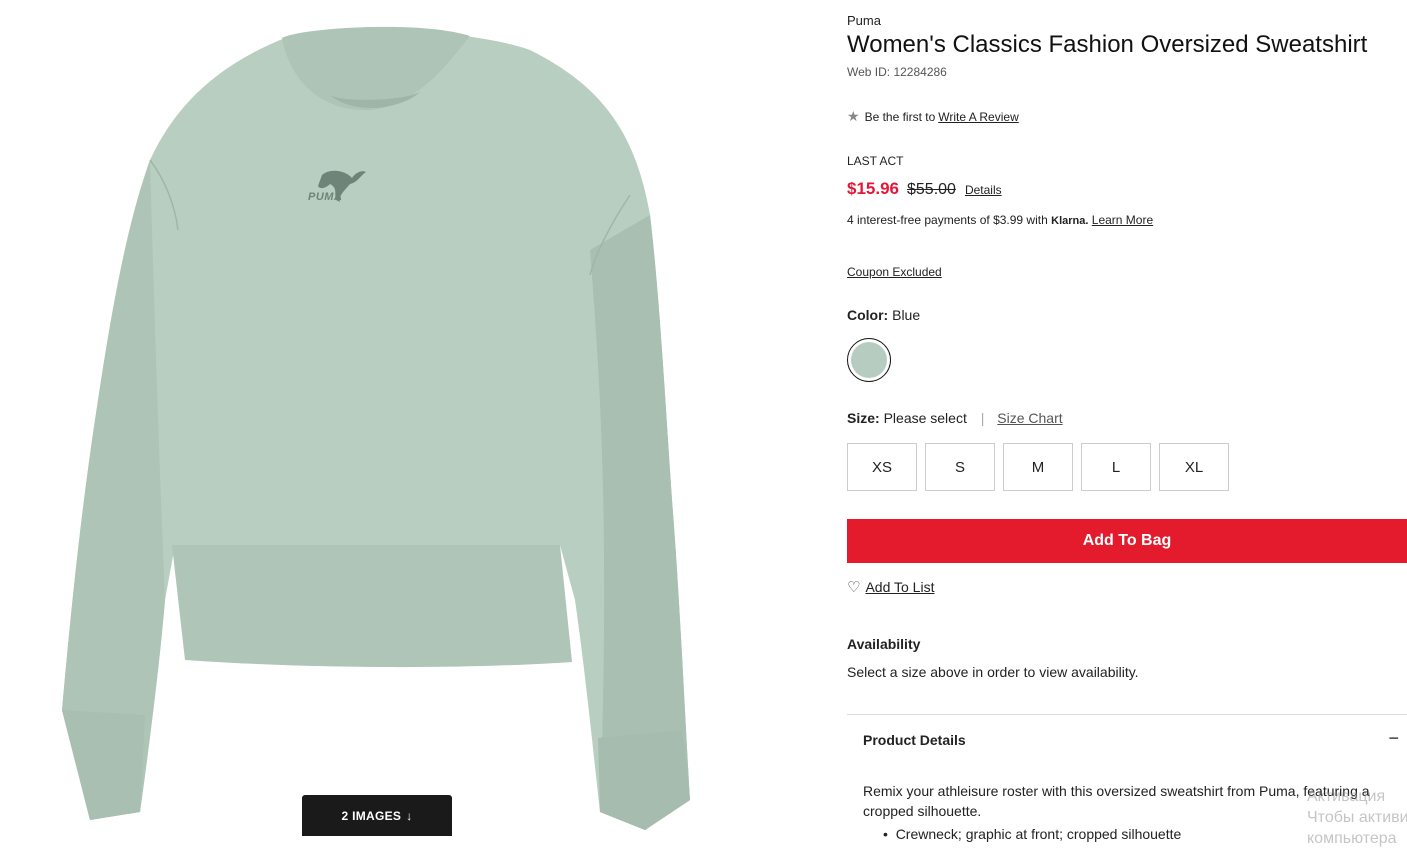 The height and width of the screenshot is (849, 1407). Describe the element at coordinates (1122, 220) in the screenshot. I see `klarna-learn-more-link: Learn More` at that location.